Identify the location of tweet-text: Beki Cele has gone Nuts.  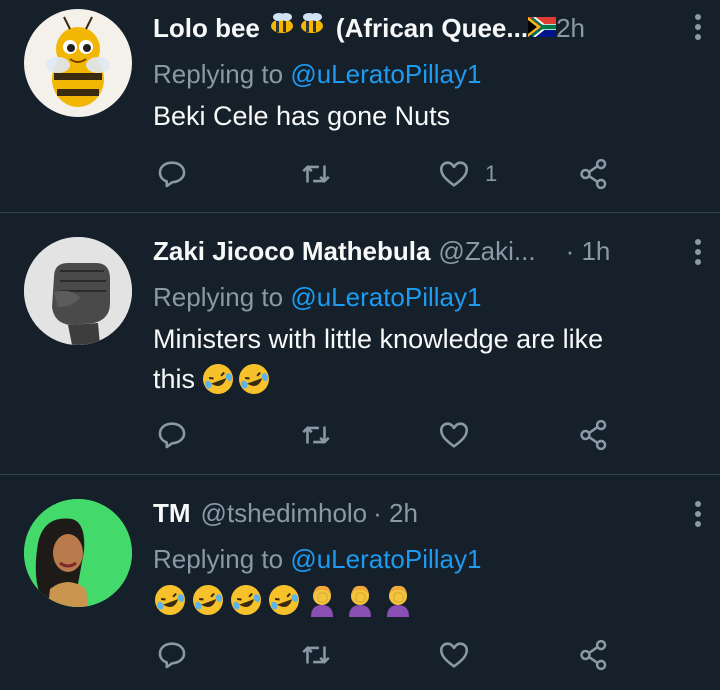
(302, 116).